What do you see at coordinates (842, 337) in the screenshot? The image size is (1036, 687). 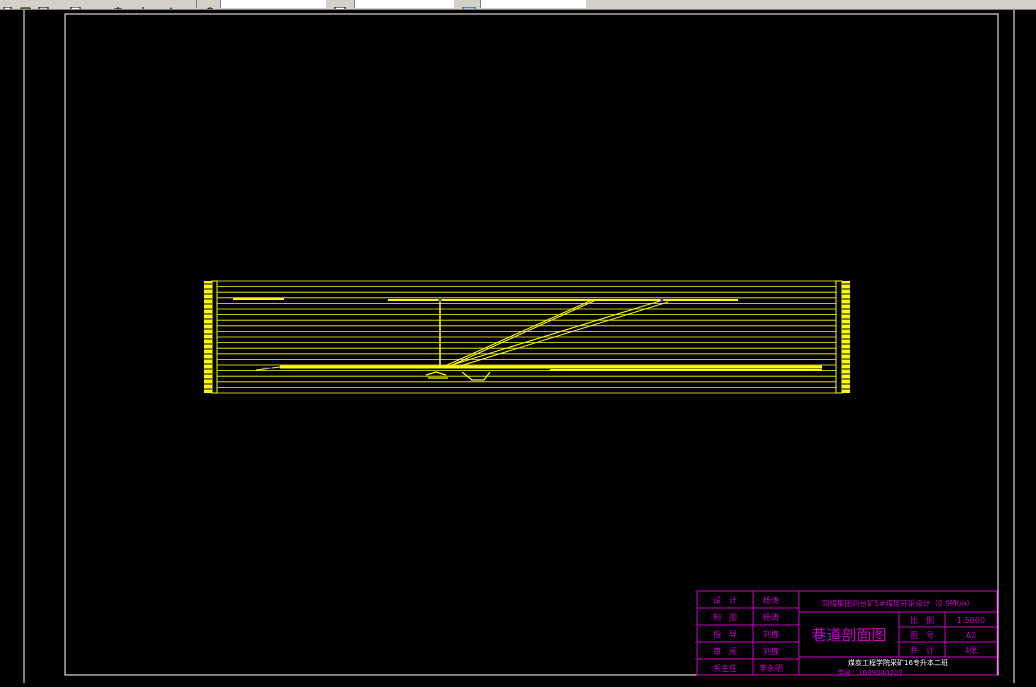 I see `right-end-hatch` at bounding box center [842, 337].